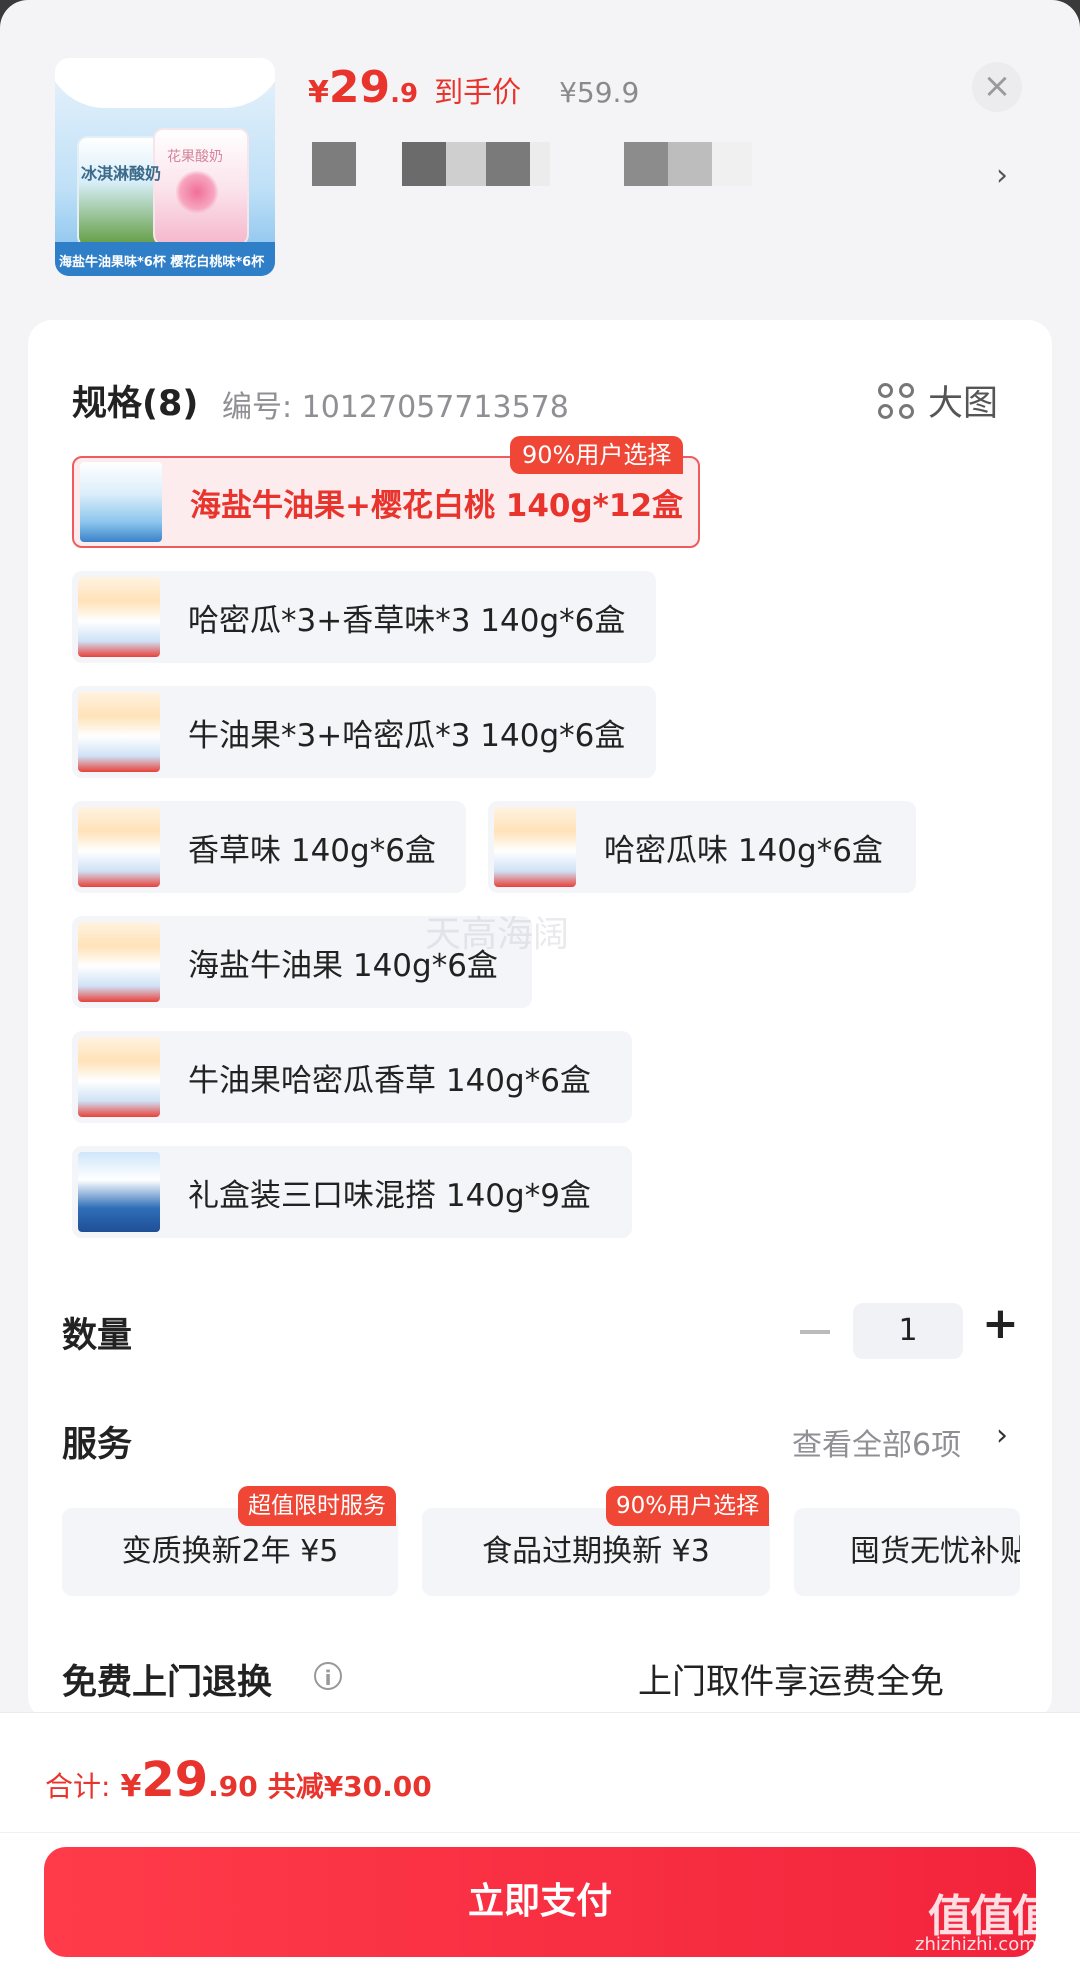 The image size is (1080, 1965). What do you see at coordinates (349, 1786) in the screenshot?
I see `total-saving: 共减¥30.00` at bounding box center [349, 1786].